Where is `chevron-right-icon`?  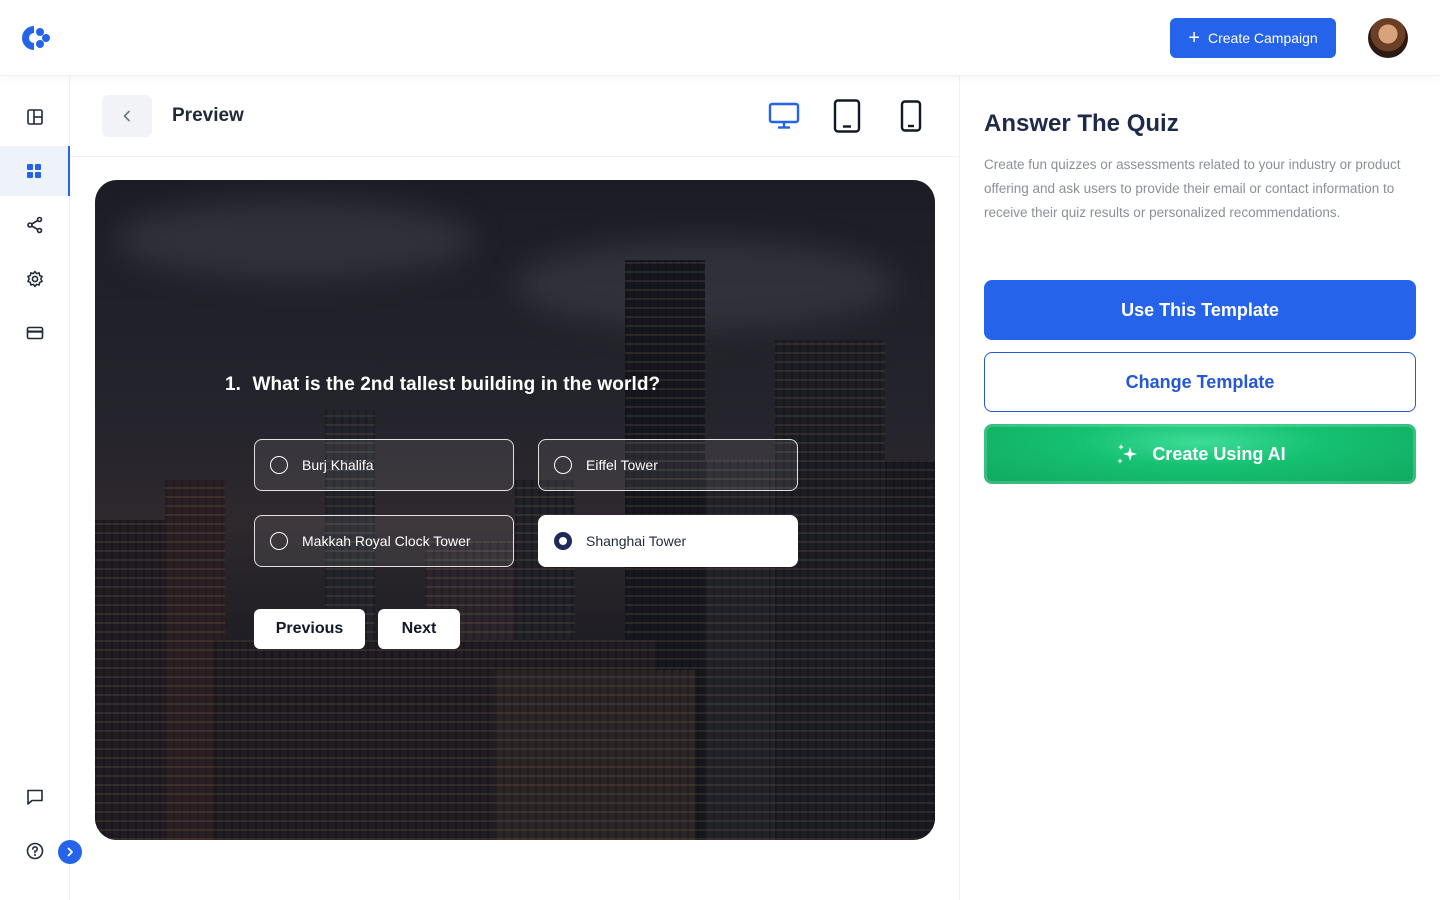 chevron-right-icon is located at coordinates (70, 852).